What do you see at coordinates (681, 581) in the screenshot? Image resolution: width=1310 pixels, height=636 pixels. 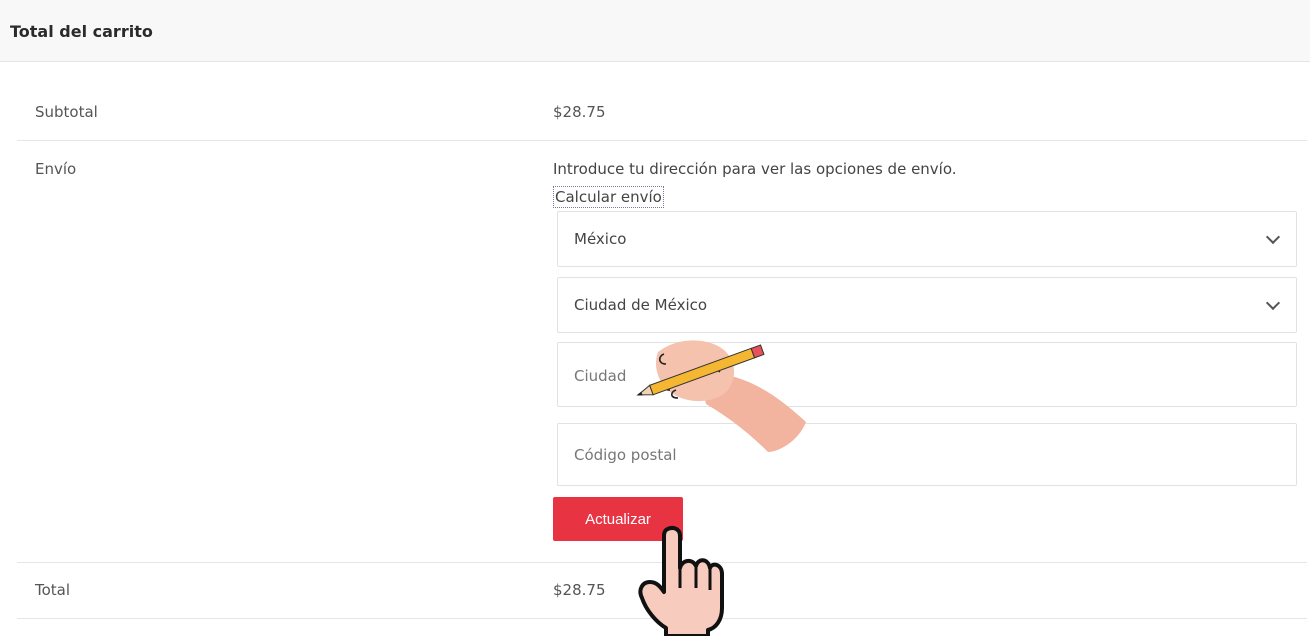 I see `pointing-hand-cursor-icon` at bounding box center [681, 581].